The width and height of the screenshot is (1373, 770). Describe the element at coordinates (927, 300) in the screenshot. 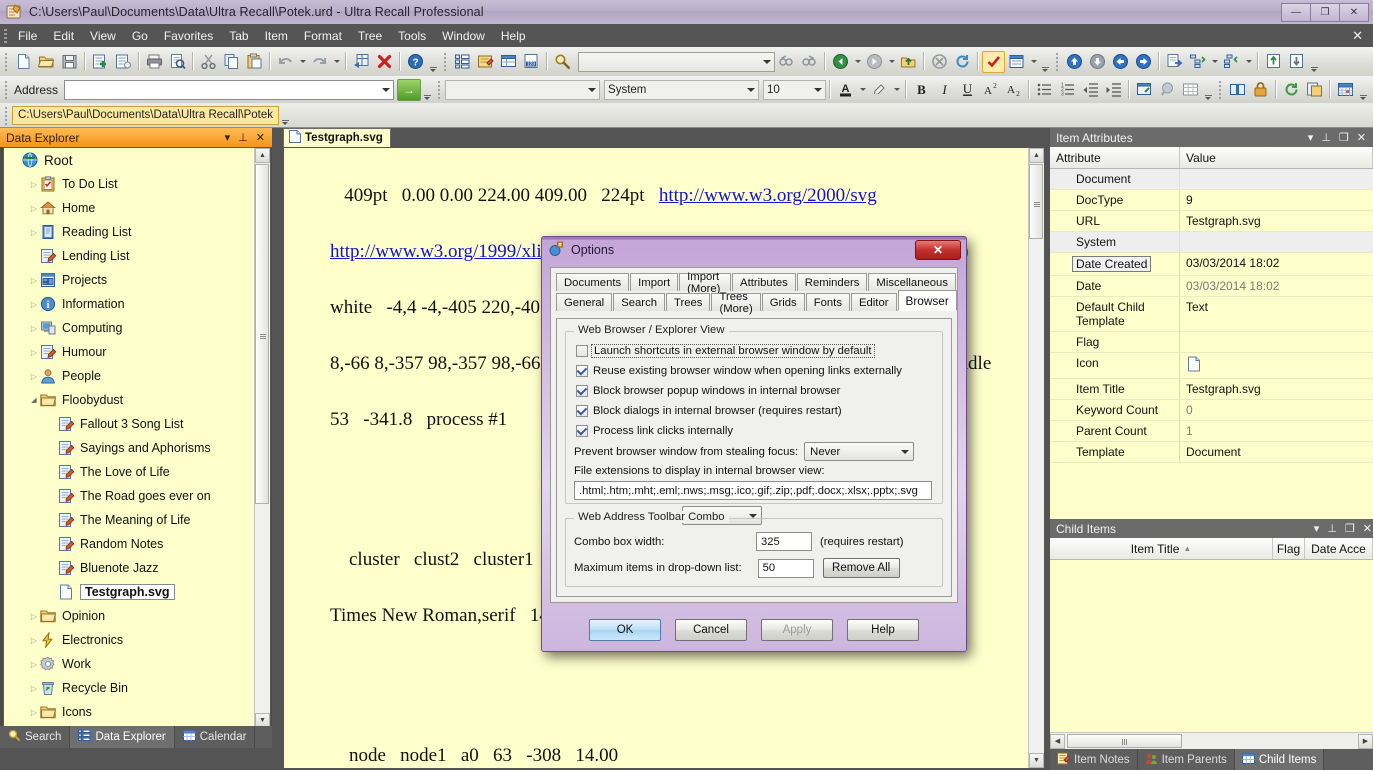

I see `dialog-tab-browser: Browser` at that location.